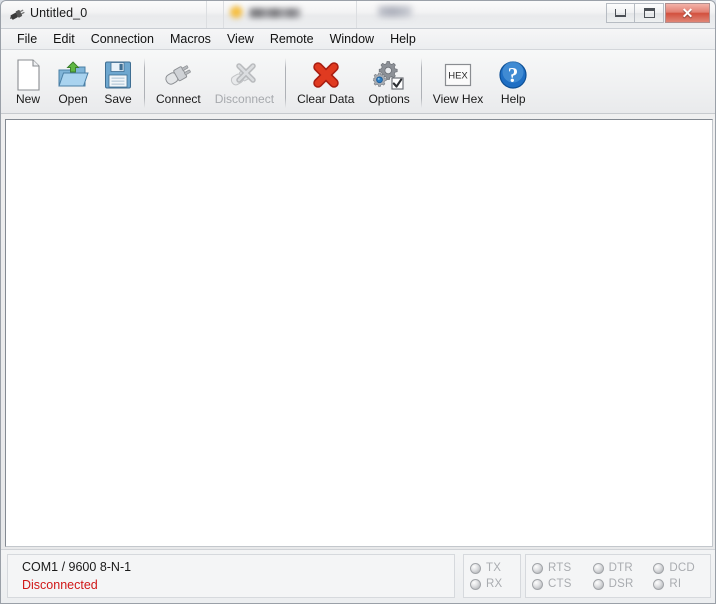 This screenshot has width=716, height=604. I want to click on led-dcd: DCD, so click(678, 568).